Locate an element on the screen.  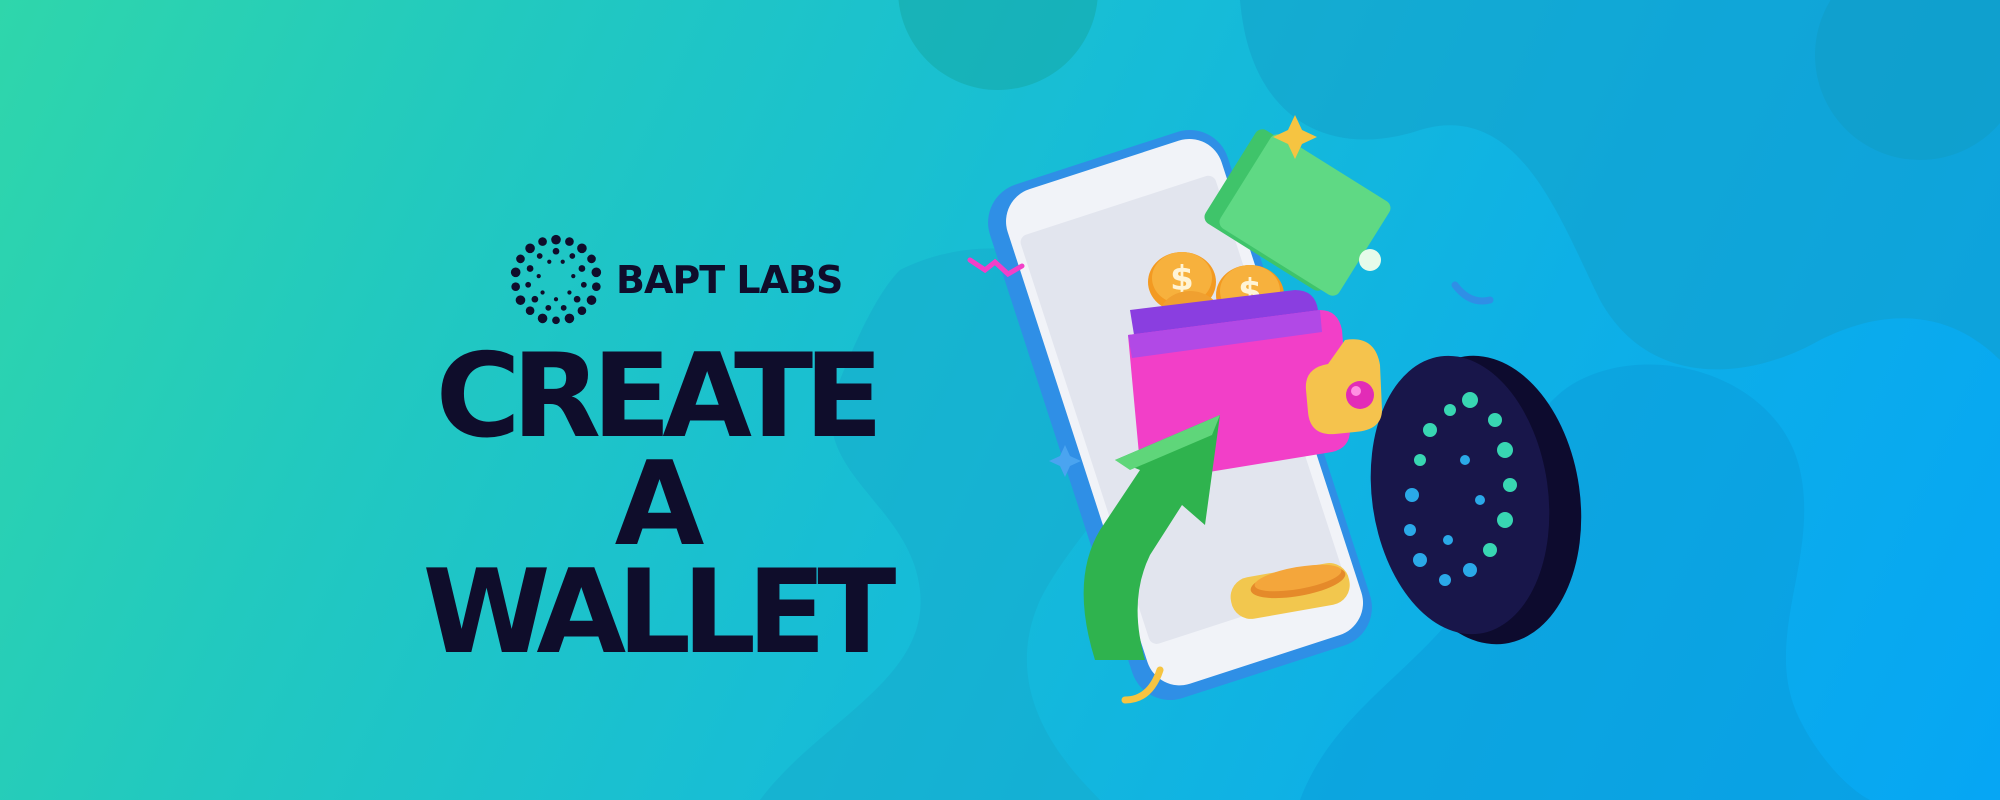
brand-logo: BAPT LABS is located at coordinates (675, 280).